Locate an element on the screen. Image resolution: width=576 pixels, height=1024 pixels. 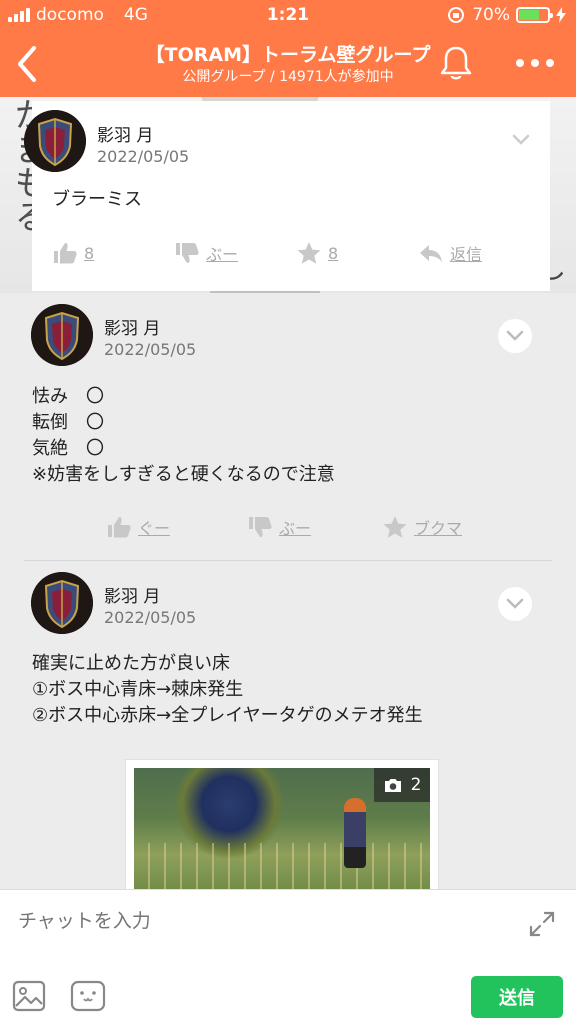
star-count: 8 is located at coordinates (333, 253).